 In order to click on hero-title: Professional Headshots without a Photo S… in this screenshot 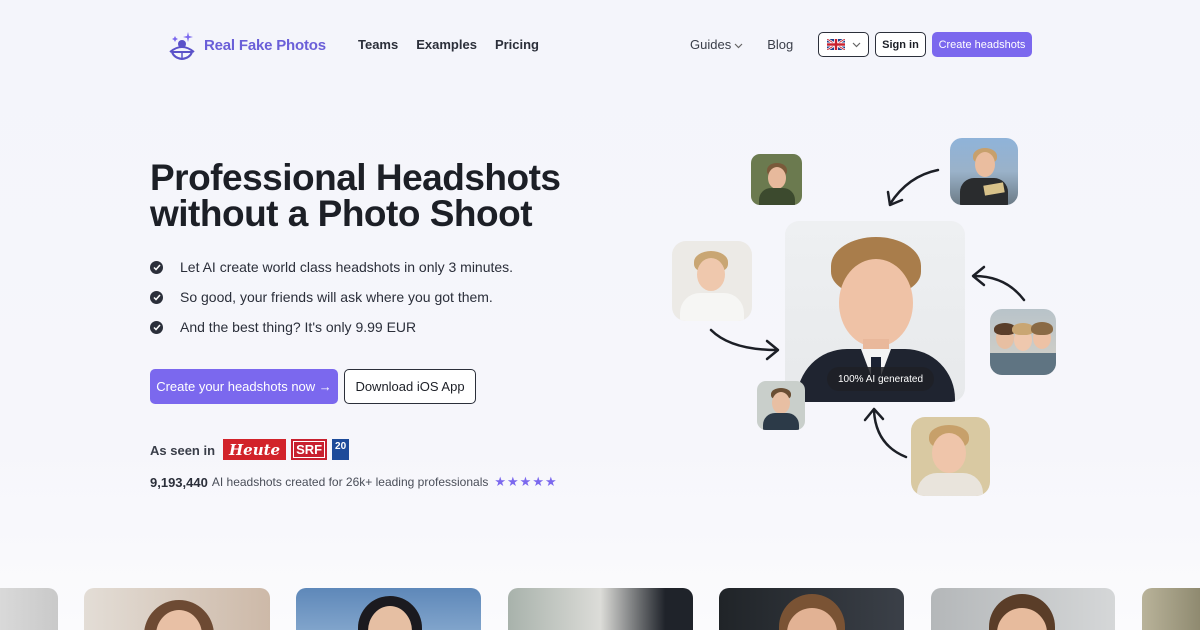, I will do `click(355, 195)`.